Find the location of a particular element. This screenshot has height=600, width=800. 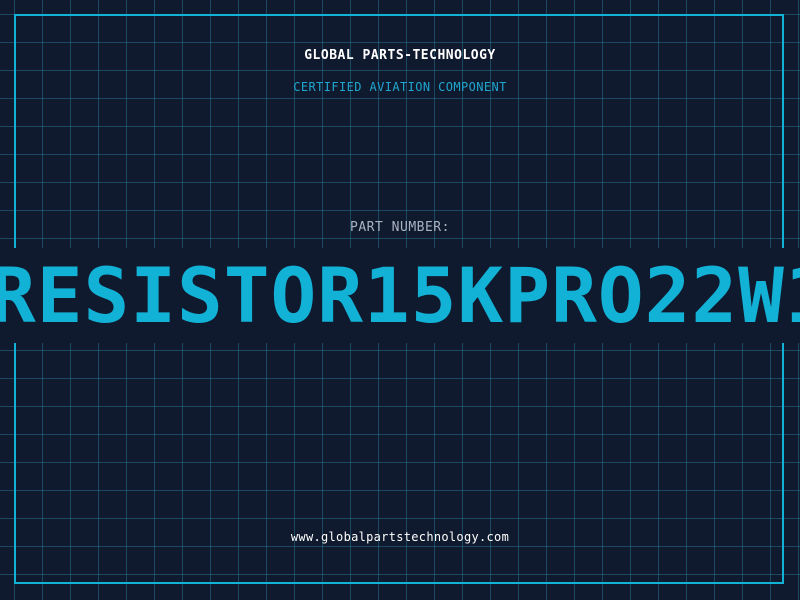

part-number-value: RESISTOR15KPRO22W1 is located at coordinates (400, 295).